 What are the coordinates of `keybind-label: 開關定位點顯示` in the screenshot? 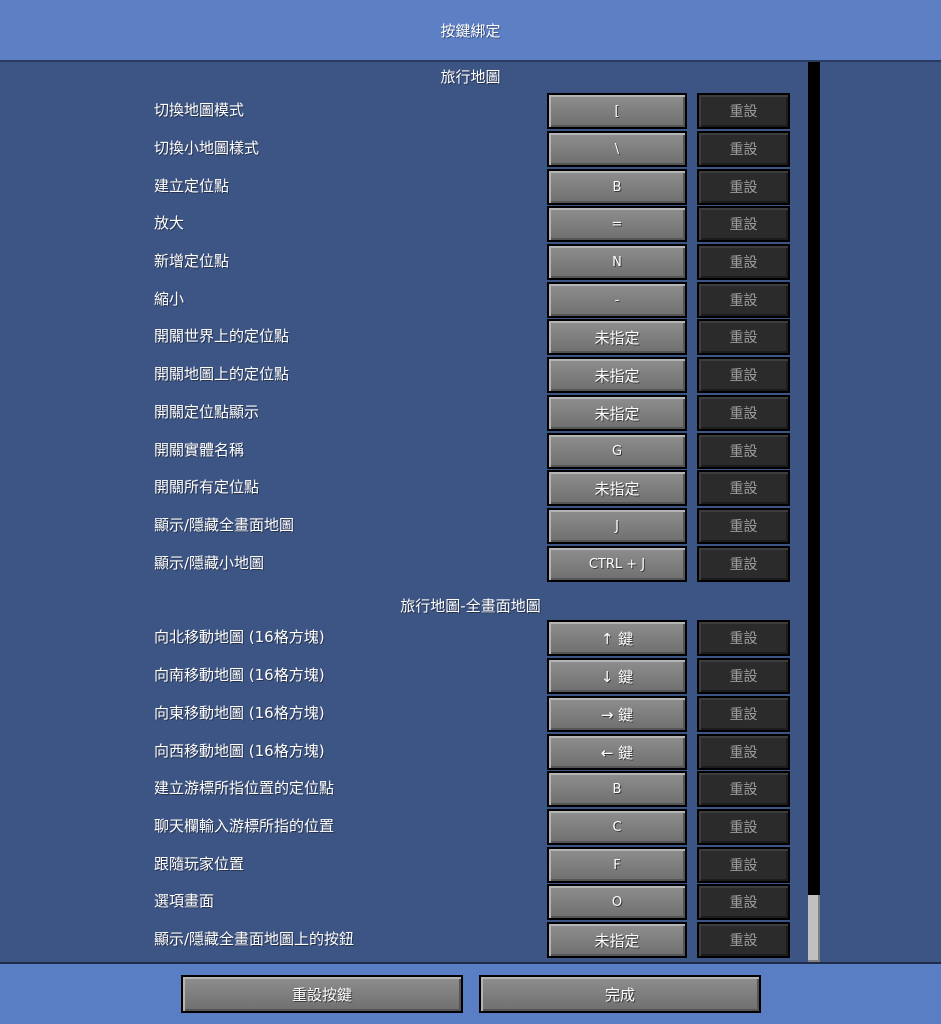 It's located at (207, 412).